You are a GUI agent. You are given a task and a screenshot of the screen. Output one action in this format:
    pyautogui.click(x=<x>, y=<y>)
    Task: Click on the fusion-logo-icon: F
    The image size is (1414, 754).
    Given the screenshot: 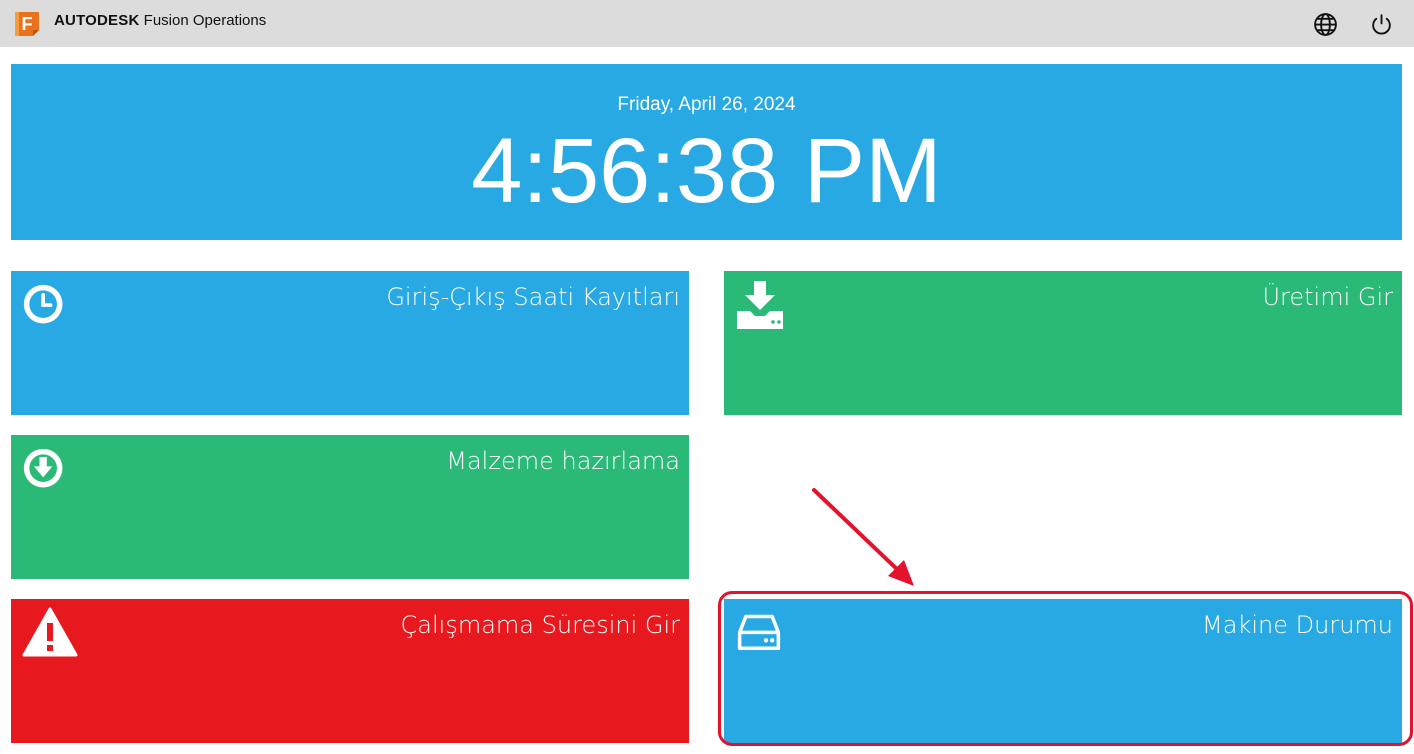 What is the action you would take?
    pyautogui.click(x=27, y=24)
    